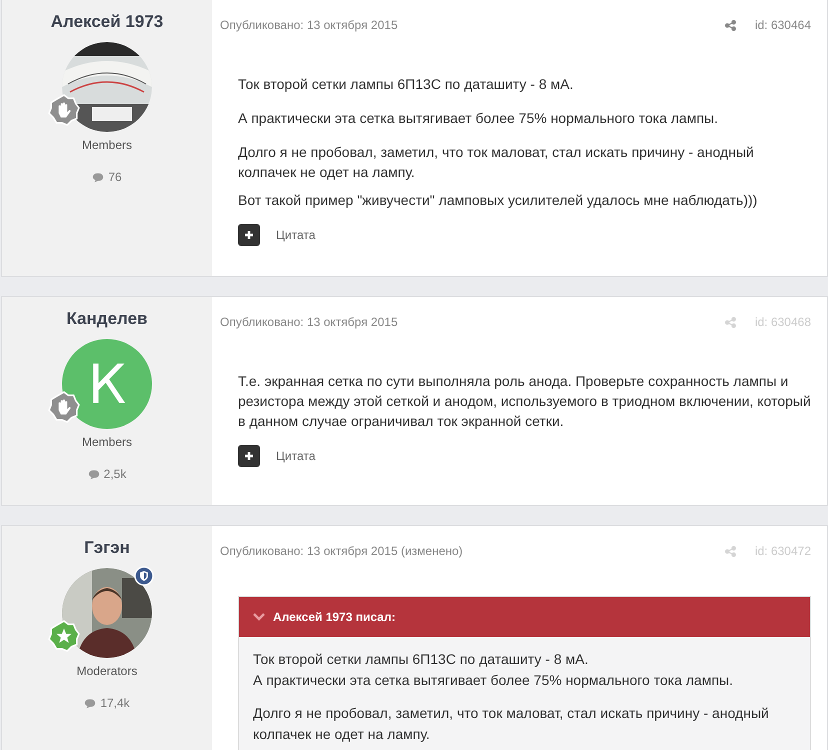 The image size is (828, 750). What do you see at coordinates (496, 162) in the screenshot?
I see `post-paragraph: Долго я не пробовал, заметил, что ток маловат, стал искать причину - анодный колпачек не одет на лампу.` at bounding box center [496, 162].